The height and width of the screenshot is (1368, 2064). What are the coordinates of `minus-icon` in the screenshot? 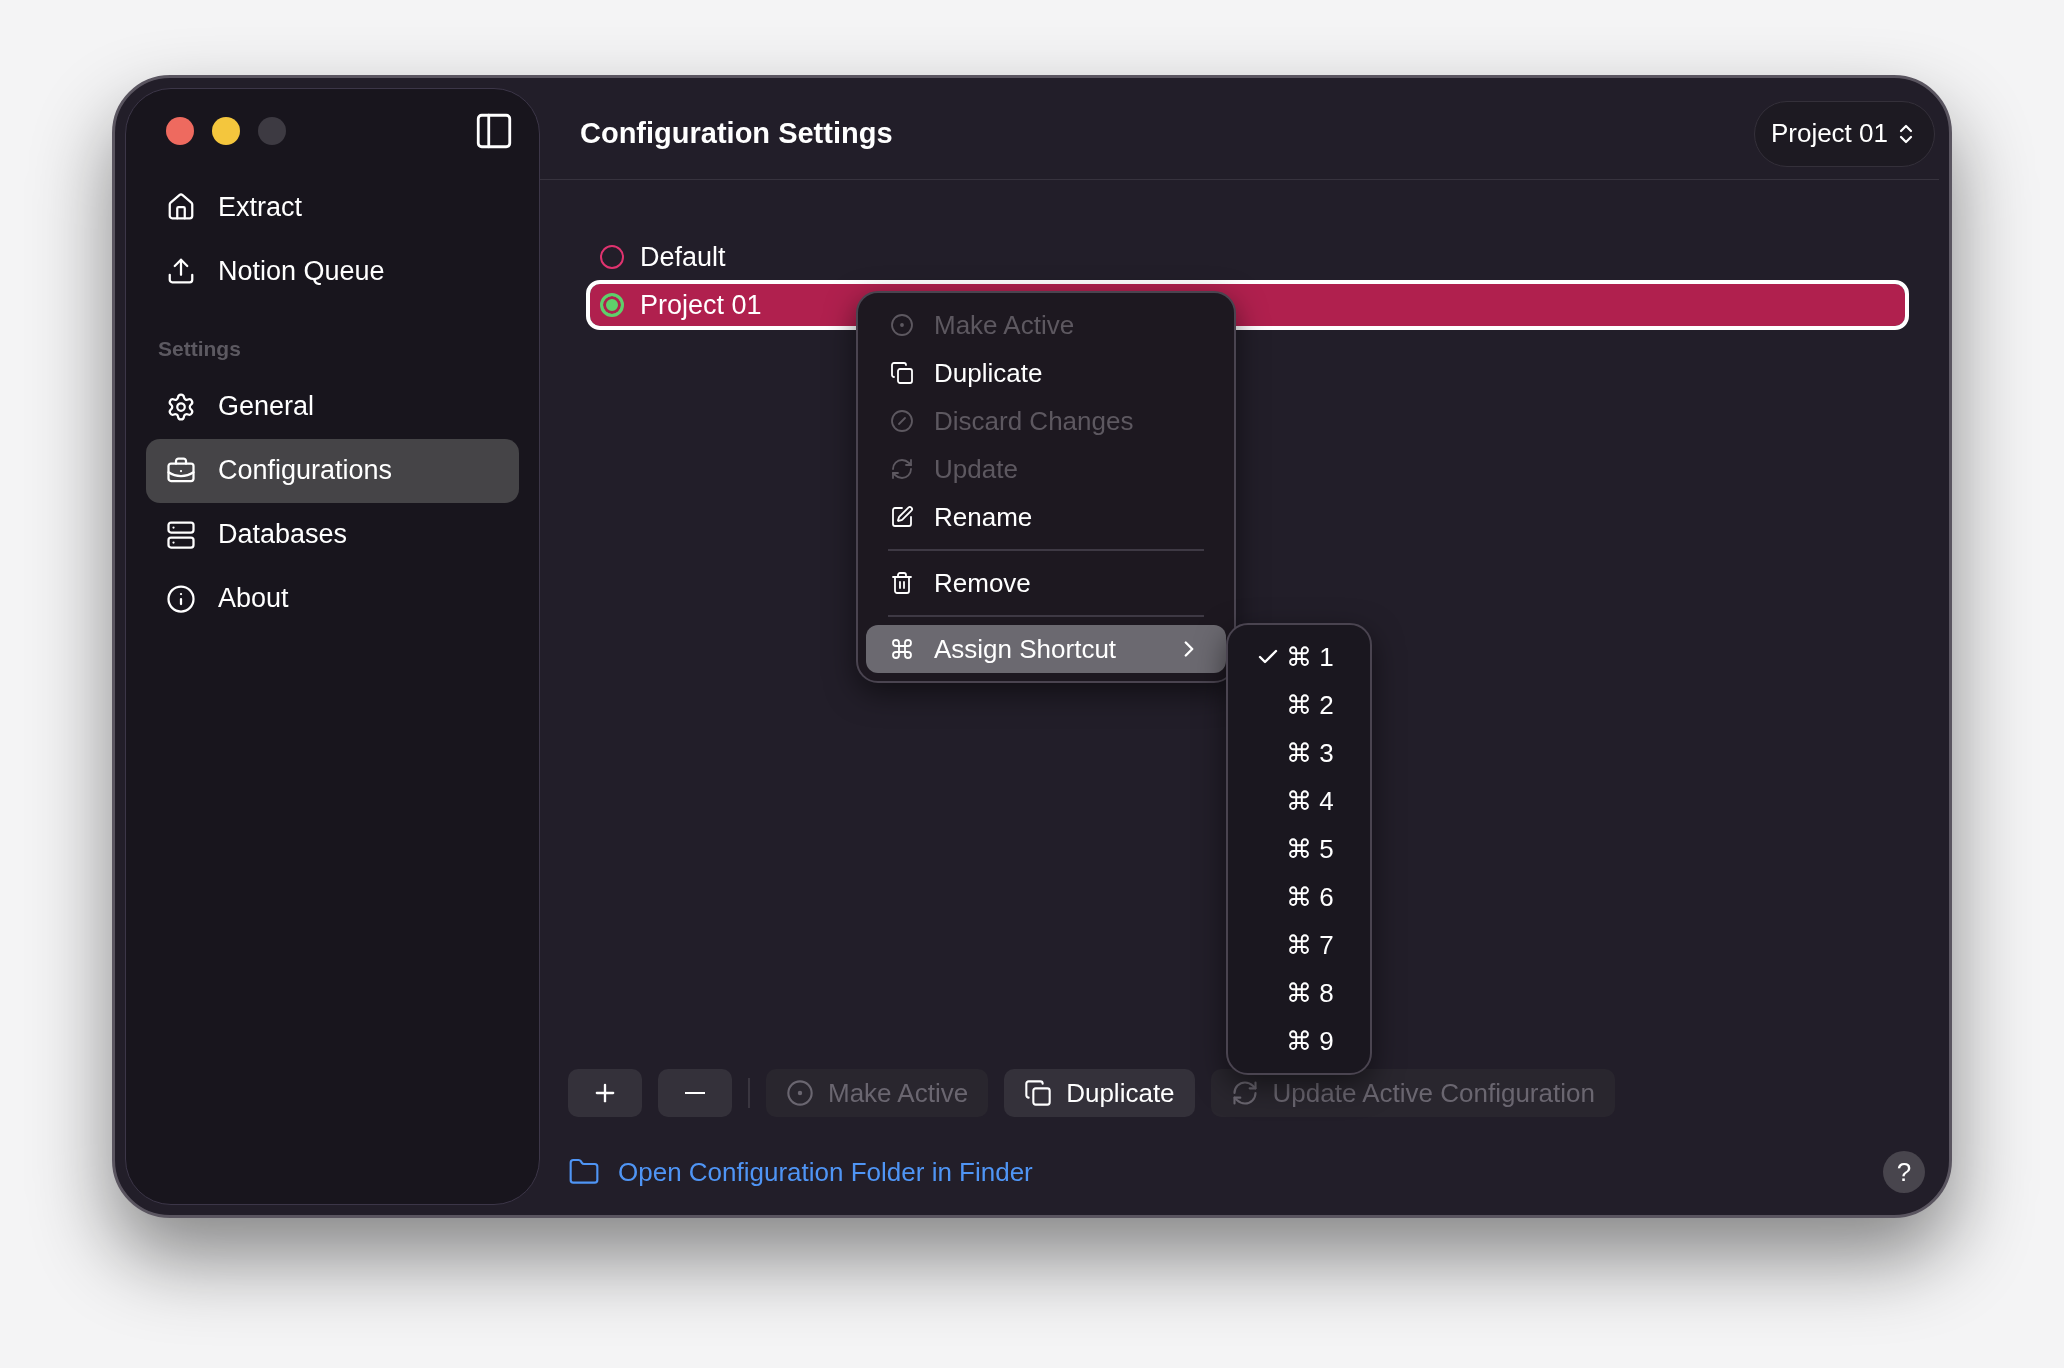 It's located at (695, 1093).